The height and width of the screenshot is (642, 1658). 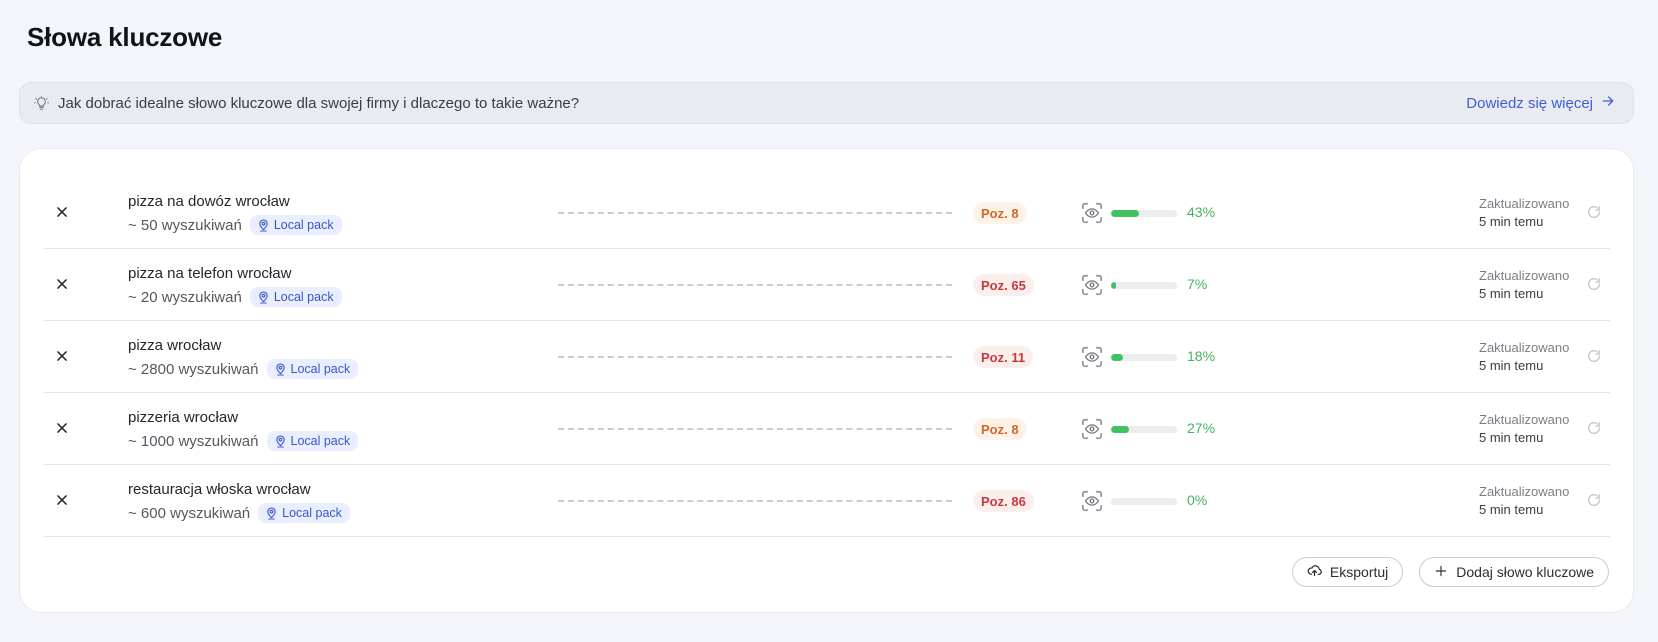 What do you see at coordinates (175, 345) in the screenshot?
I see `keyword-name: pizza wrocław` at bounding box center [175, 345].